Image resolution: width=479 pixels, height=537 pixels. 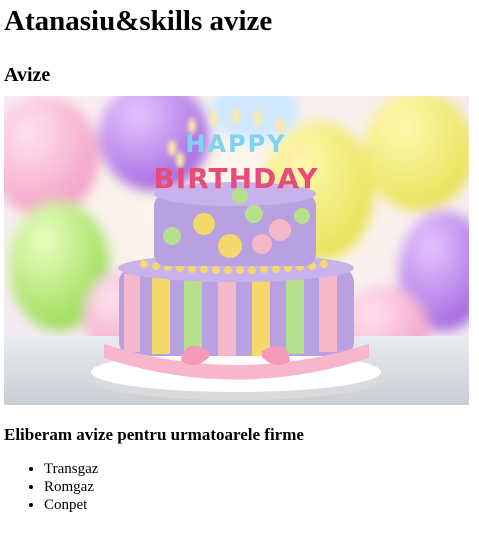 I want to click on companies-heading: Eliberam avize pentru urmatoarele firme, so click(x=154, y=434).